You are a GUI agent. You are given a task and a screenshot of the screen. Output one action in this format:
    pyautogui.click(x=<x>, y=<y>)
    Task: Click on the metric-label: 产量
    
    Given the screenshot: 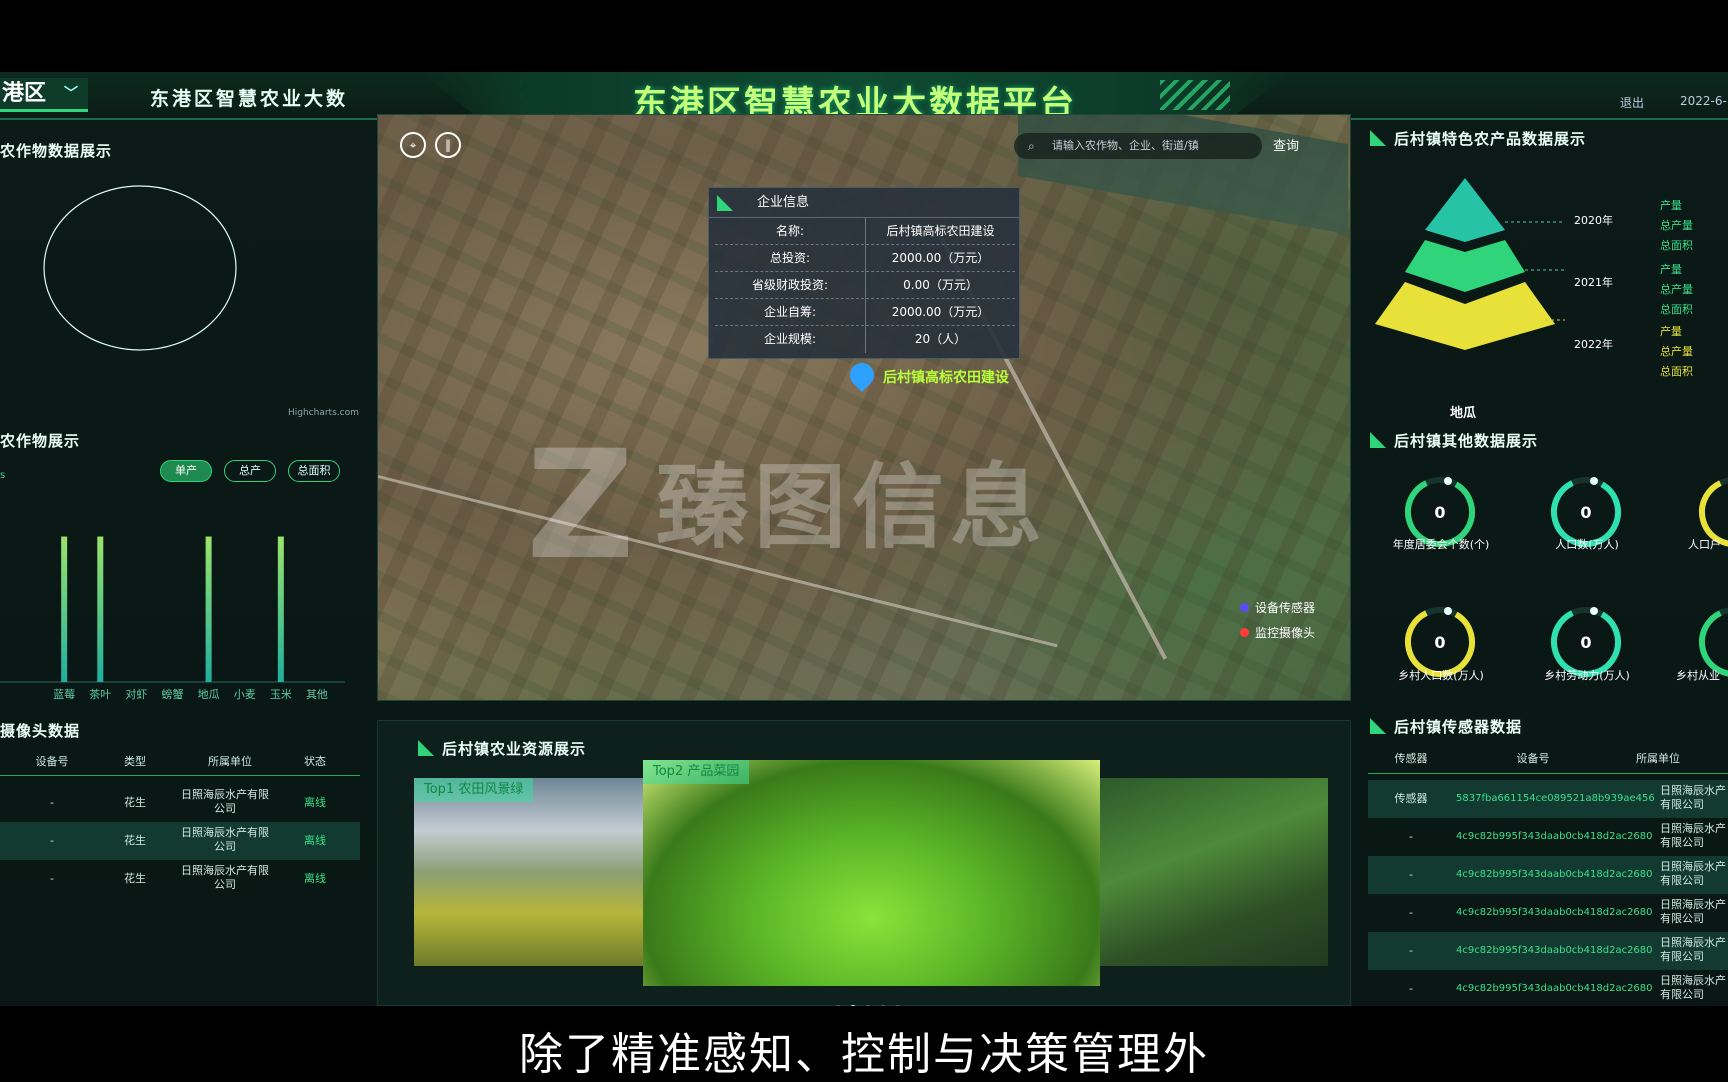 What is the action you would take?
    pyautogui.click(x=1671, y=205)
    